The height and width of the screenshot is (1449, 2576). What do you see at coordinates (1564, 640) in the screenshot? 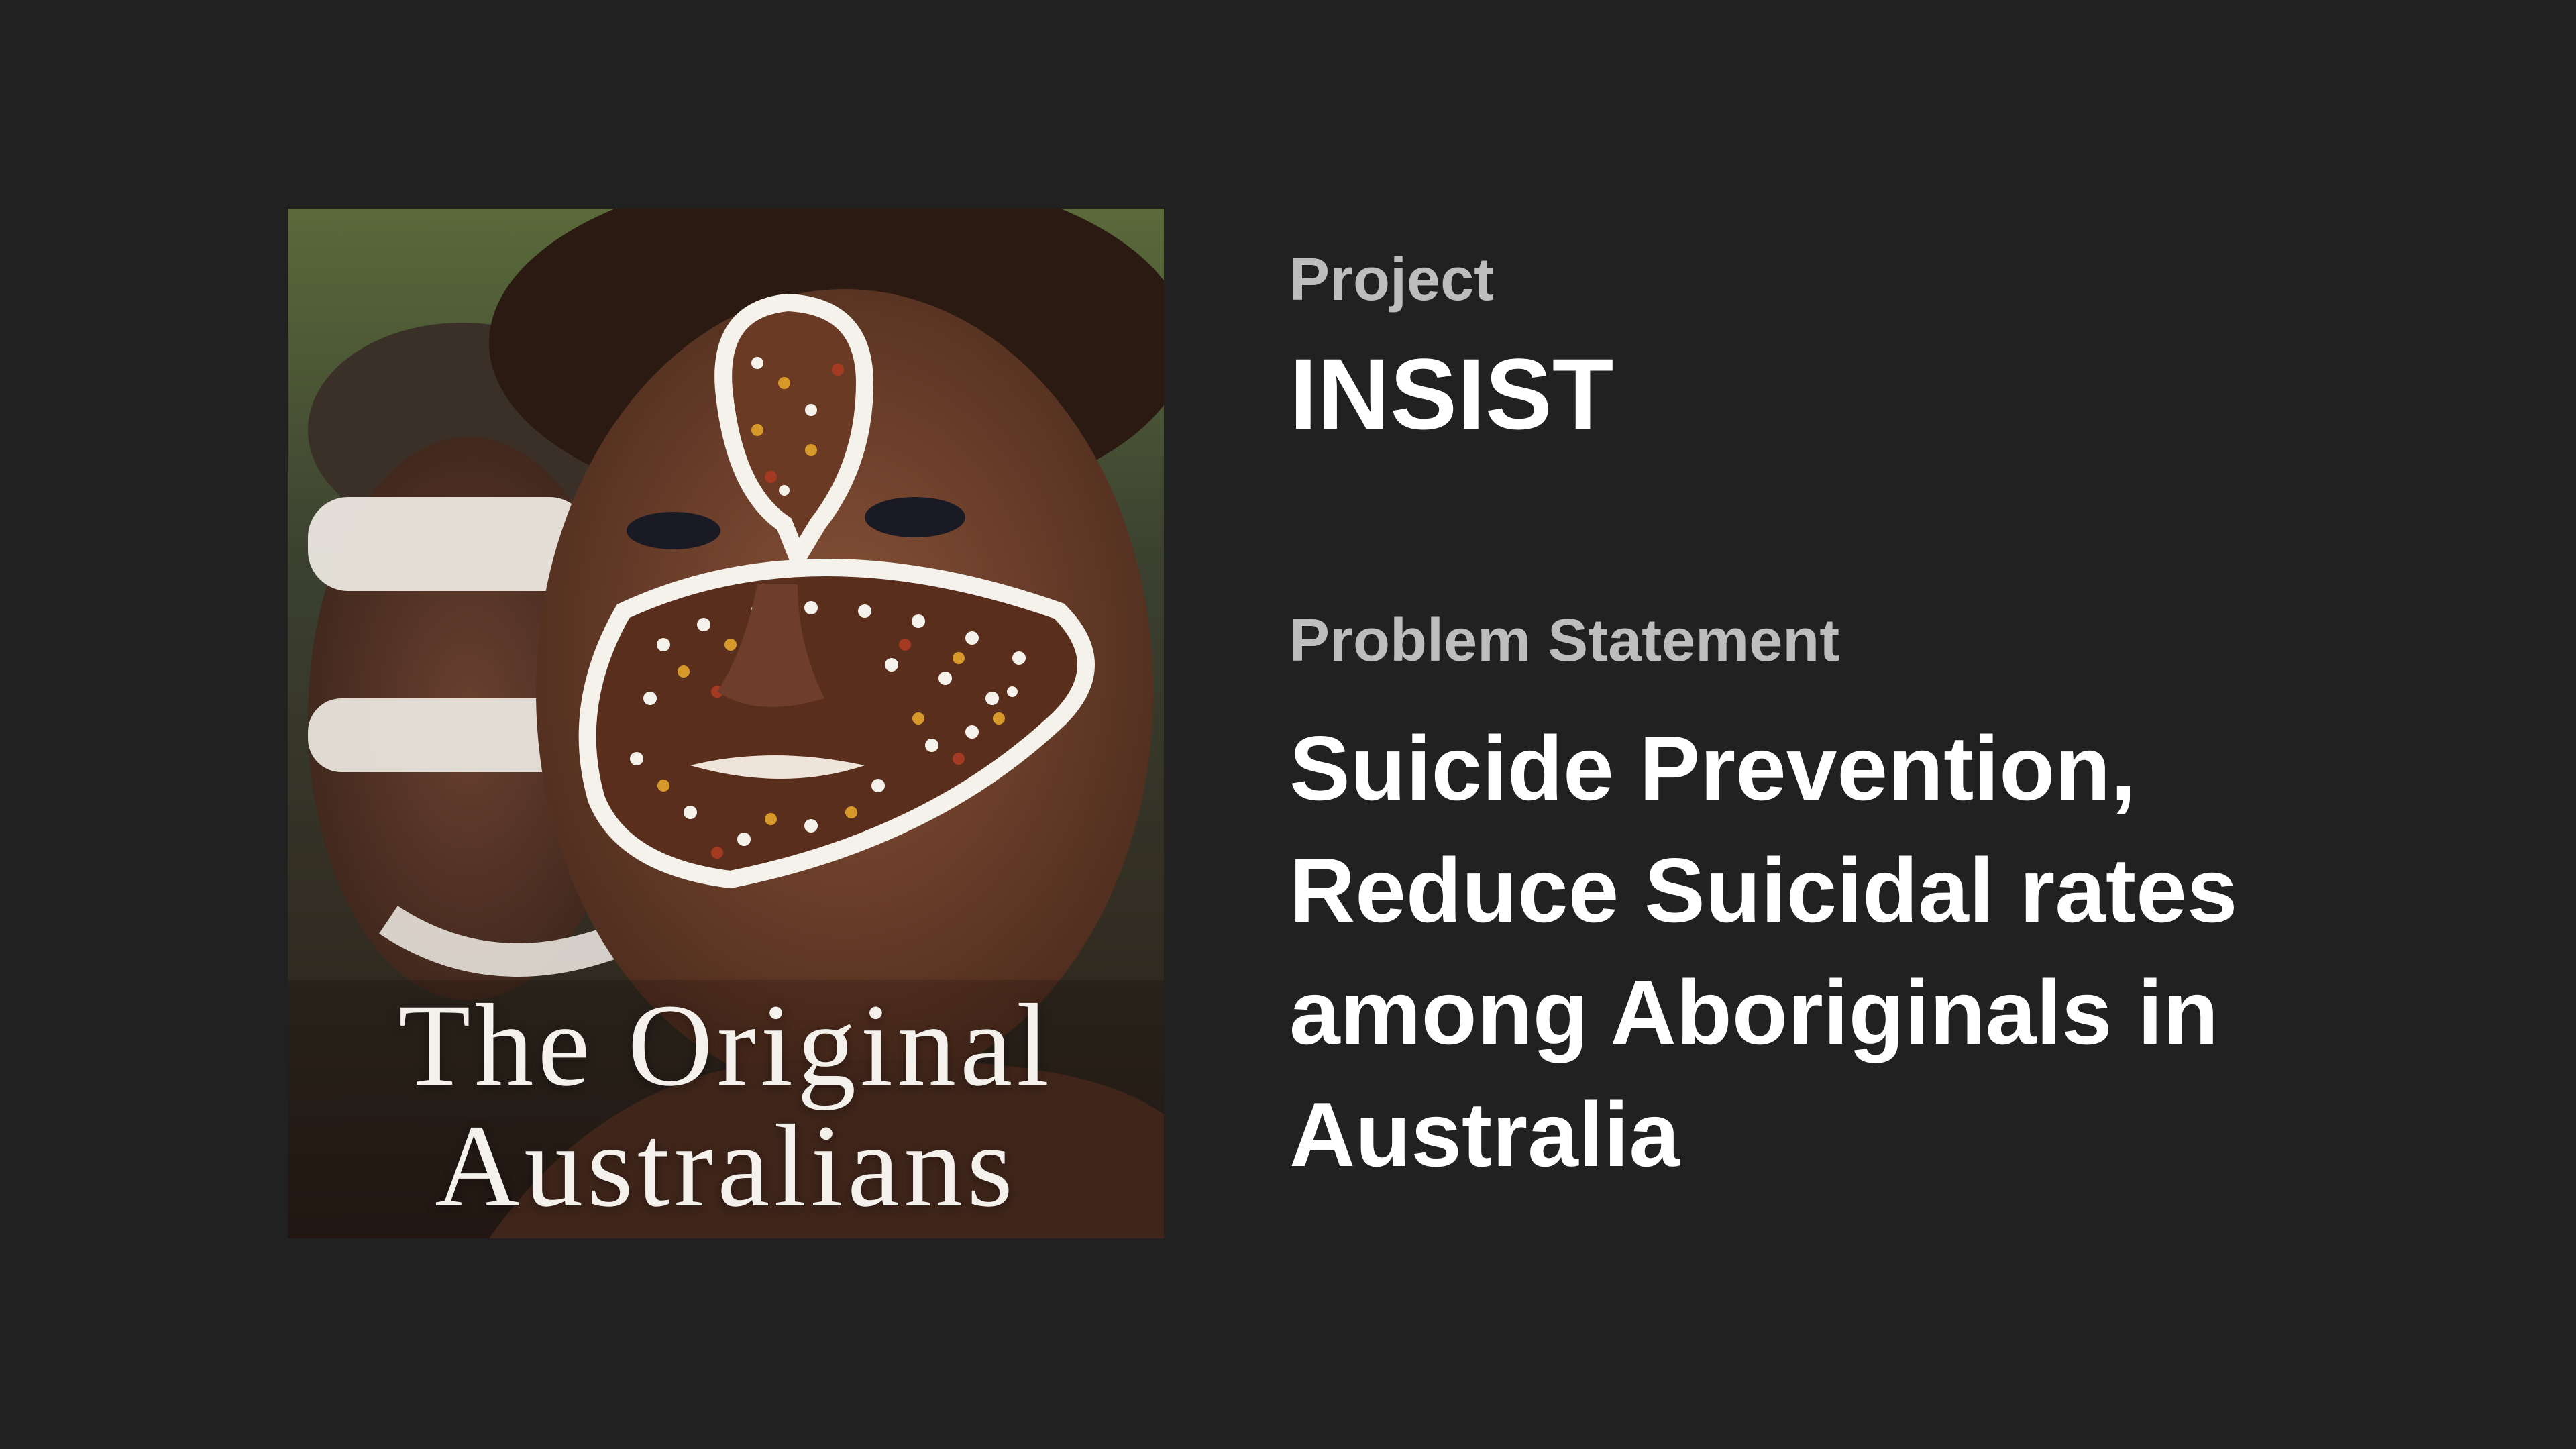
I see `problem-statement-label: Problem Statement` at bounding box center [1564, 640].